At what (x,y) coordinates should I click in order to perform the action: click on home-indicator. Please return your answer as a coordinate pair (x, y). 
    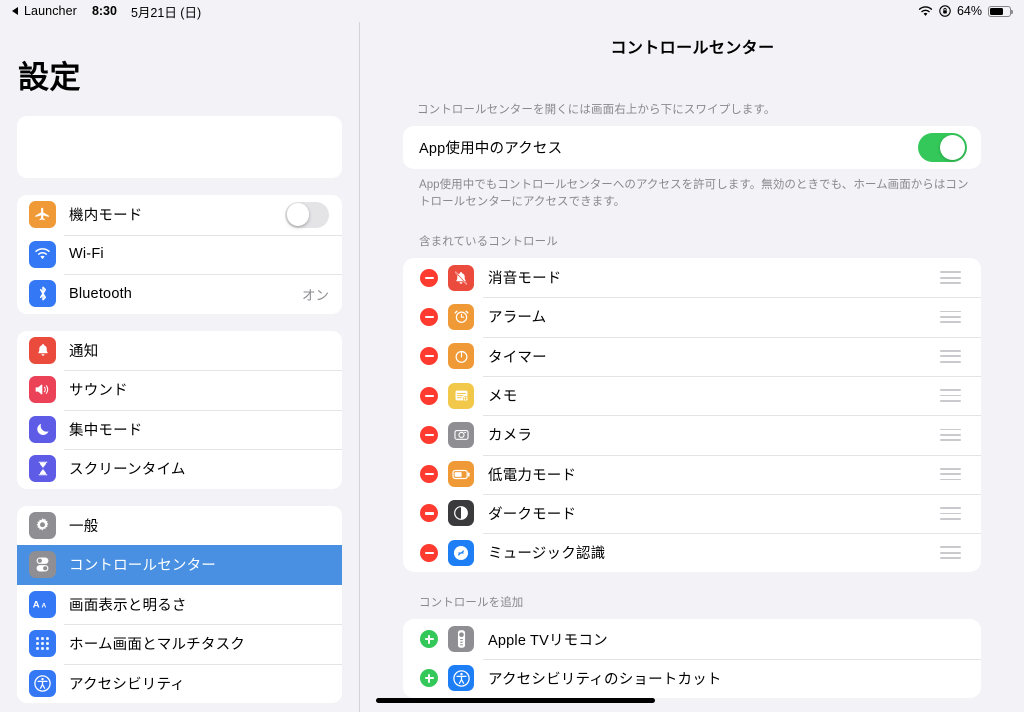
    Looking at the image, I should click on (515, 700).